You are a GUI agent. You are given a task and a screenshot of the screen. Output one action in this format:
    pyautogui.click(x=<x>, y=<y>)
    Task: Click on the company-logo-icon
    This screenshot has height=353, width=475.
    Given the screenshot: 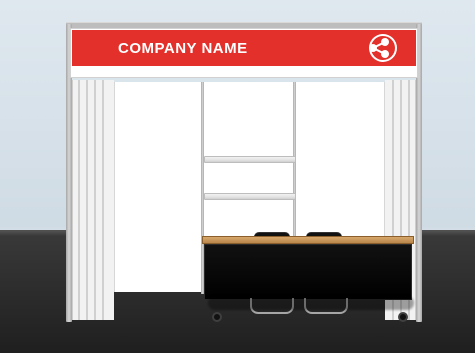 What is the action you would take?
    pyautogui.click(x=383, y=48)
    